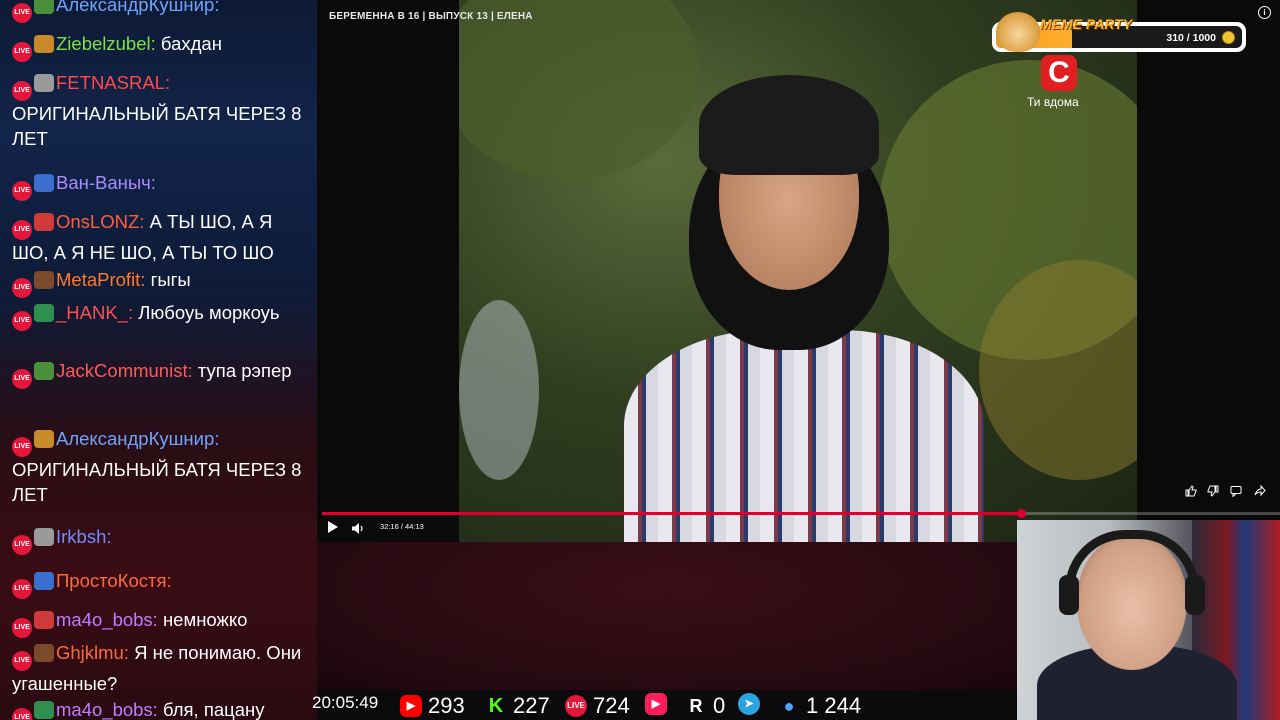 This screenshot has height=720, width=1280. Describe the element at coordinates (1236, 492) in the screenshot. I see `comment-icon` at that location.